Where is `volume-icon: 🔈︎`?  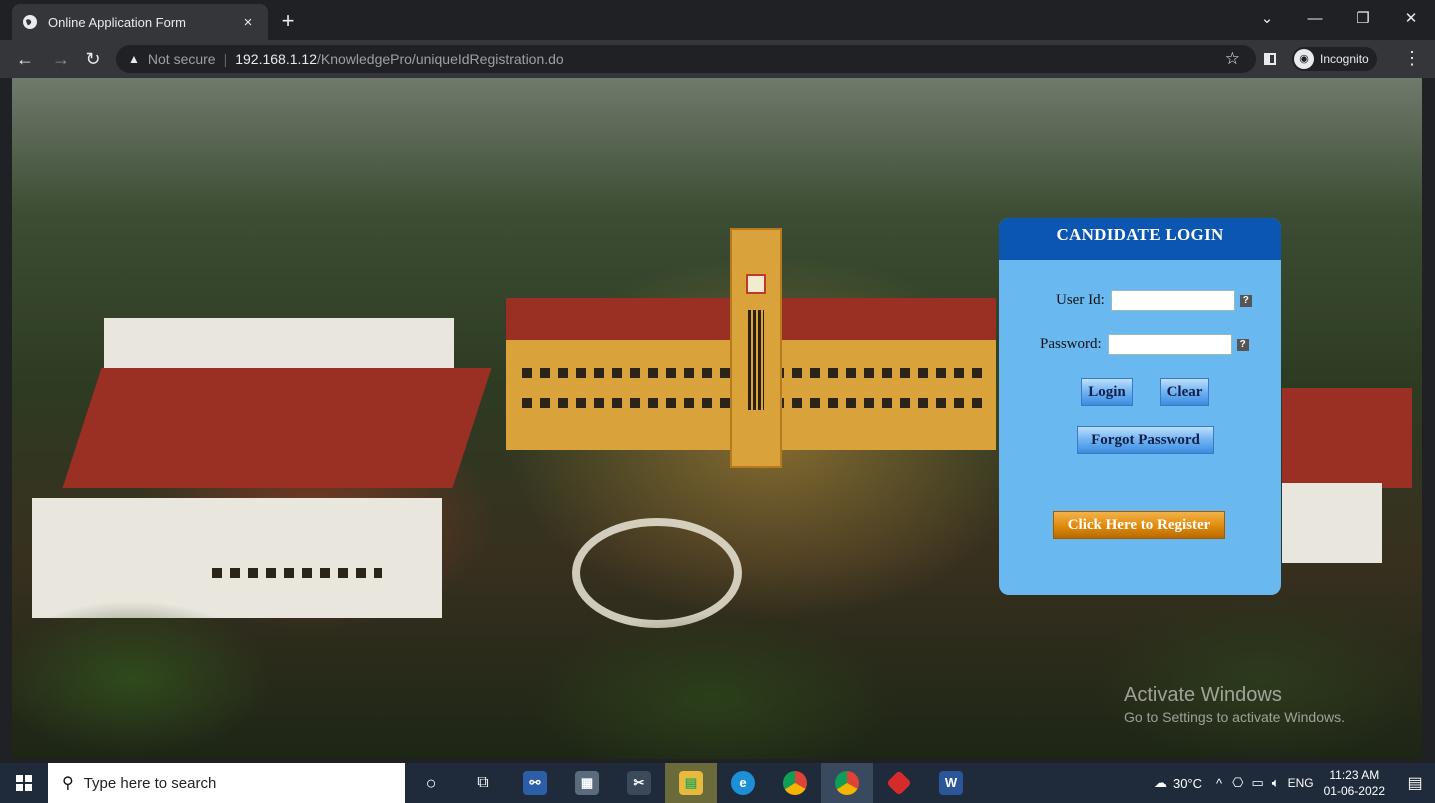 volume-icon: 🔈︎ is located at coordinates (1276, 783).